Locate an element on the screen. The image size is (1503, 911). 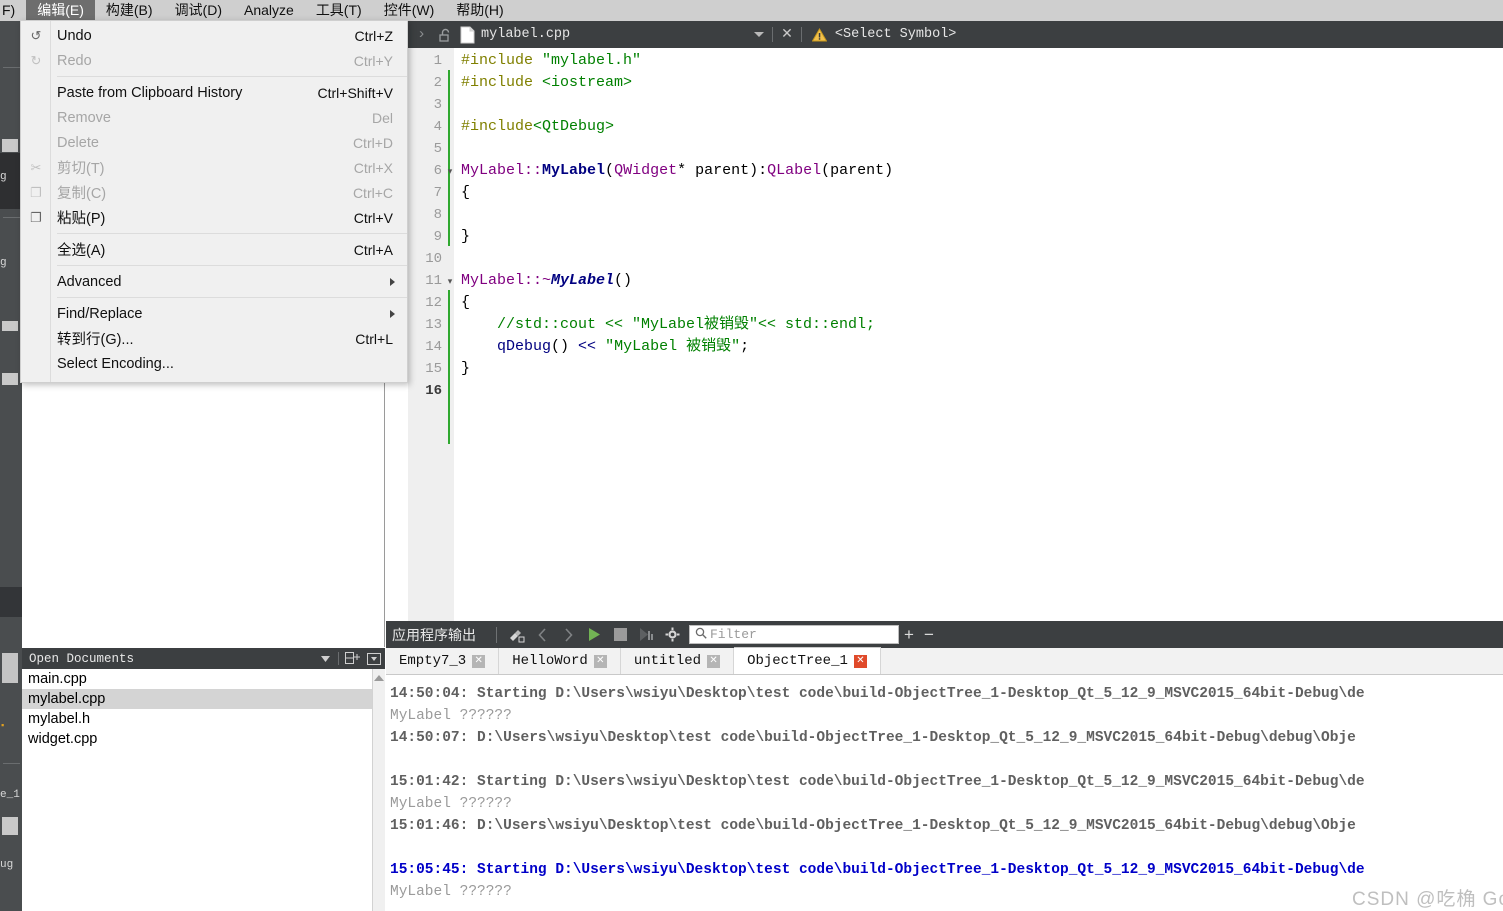
line-number: 13 is located at coordinates (433, 325).